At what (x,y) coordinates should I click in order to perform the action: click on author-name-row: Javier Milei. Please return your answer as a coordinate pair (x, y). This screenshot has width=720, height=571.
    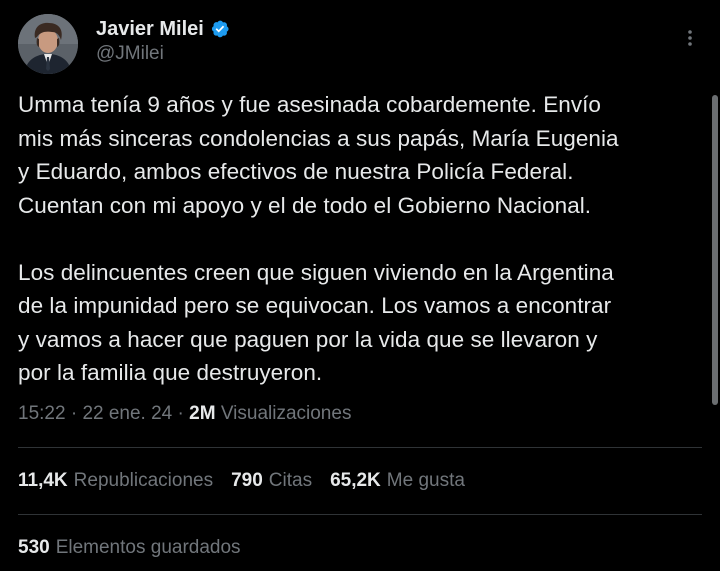
    Looking at the image, I should click on (163, 29).